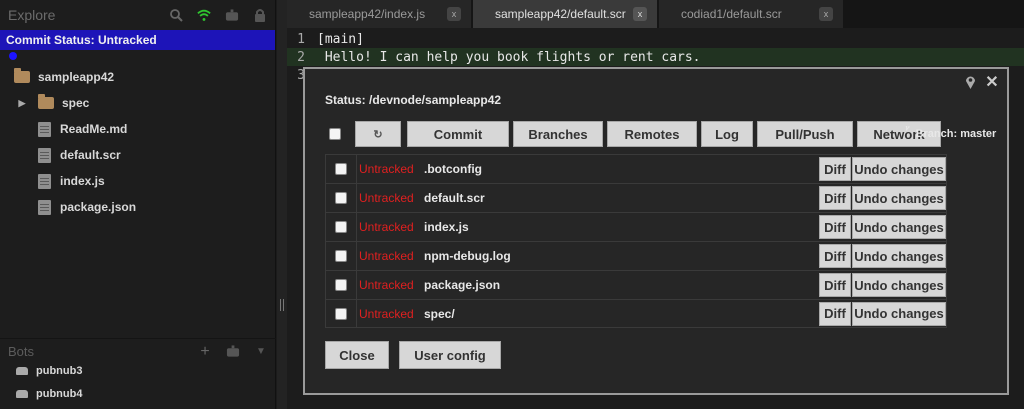  Describe the element at coordinates (301, 39) in the screenshot. I see `line-number: 1` at that location.